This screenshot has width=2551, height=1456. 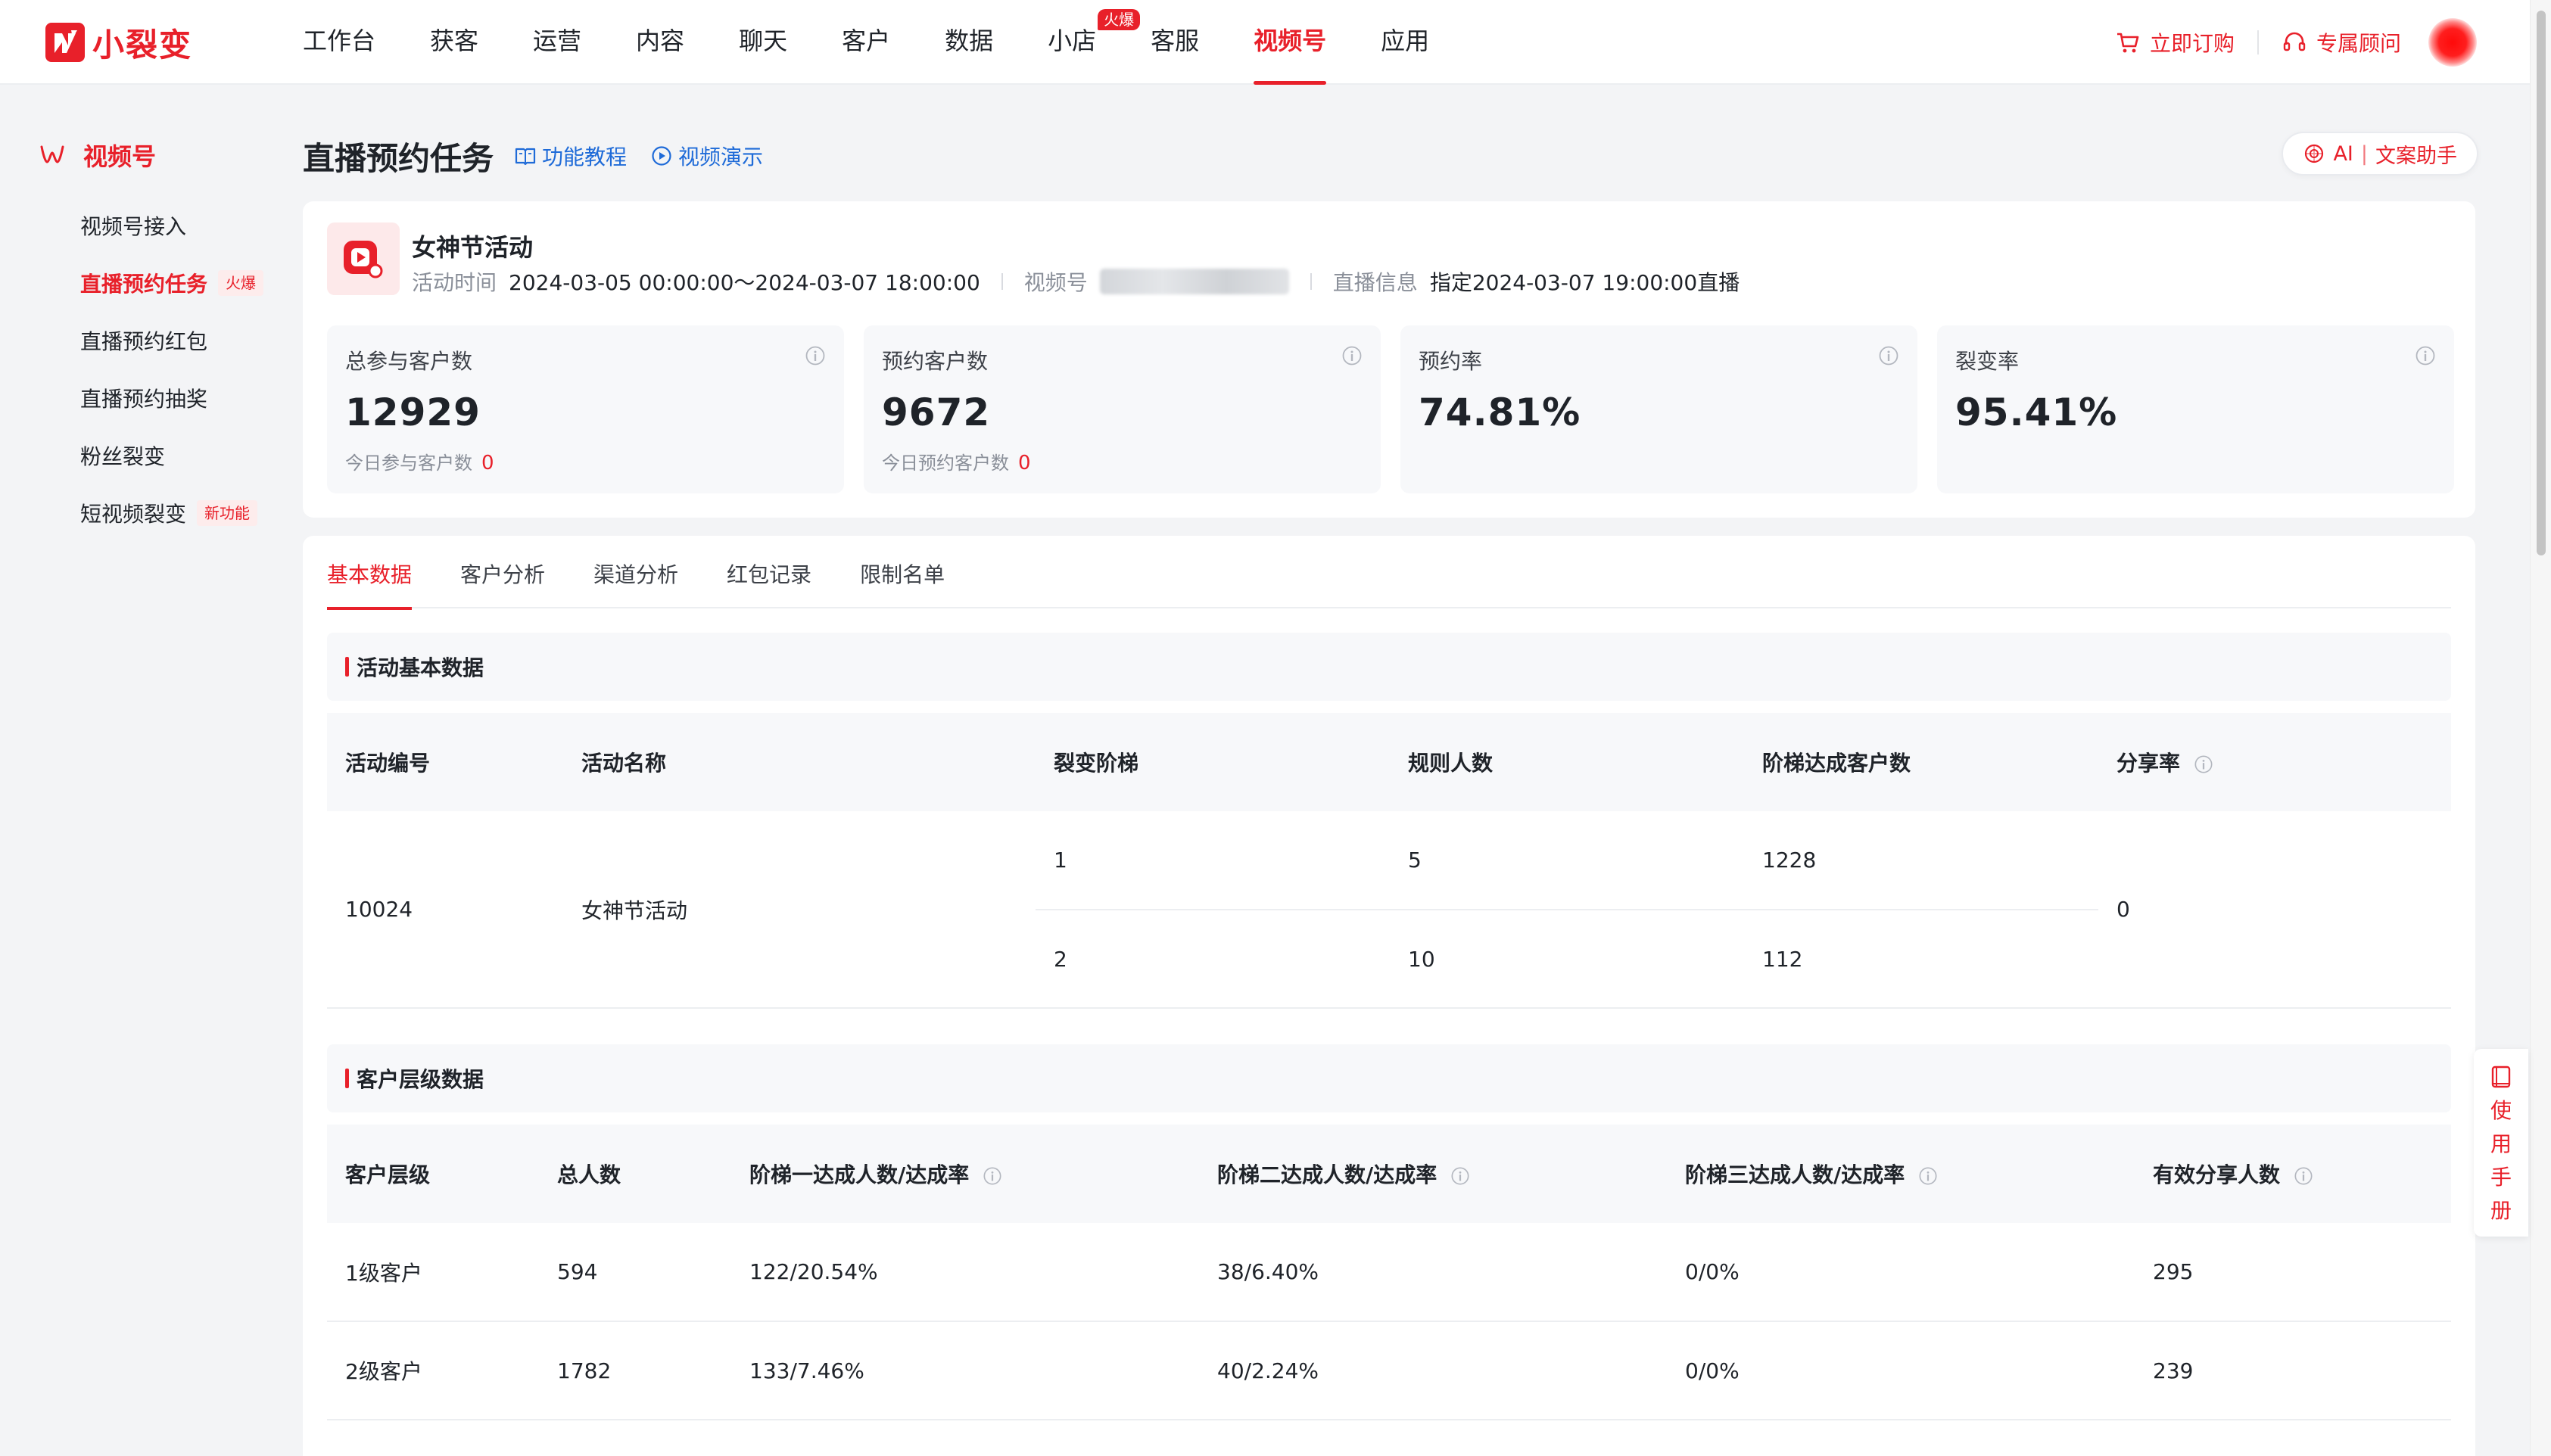 I want to click on logo-icon, so click(x=65, y=42).